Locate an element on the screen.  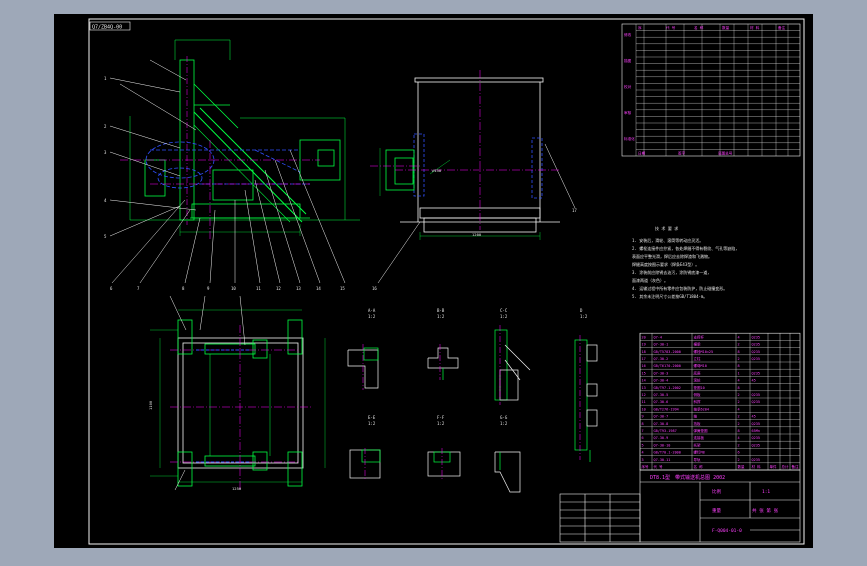
sheet-label: 共 张 第 张 is located at coordinates (765, 510).